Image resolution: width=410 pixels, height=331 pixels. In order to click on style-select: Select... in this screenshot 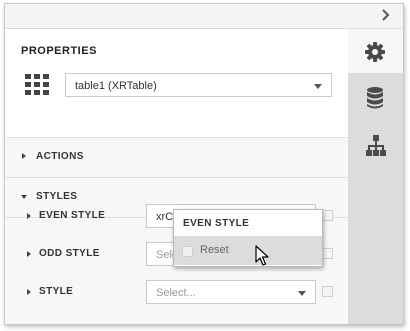, I will do `click(231, 292)`.